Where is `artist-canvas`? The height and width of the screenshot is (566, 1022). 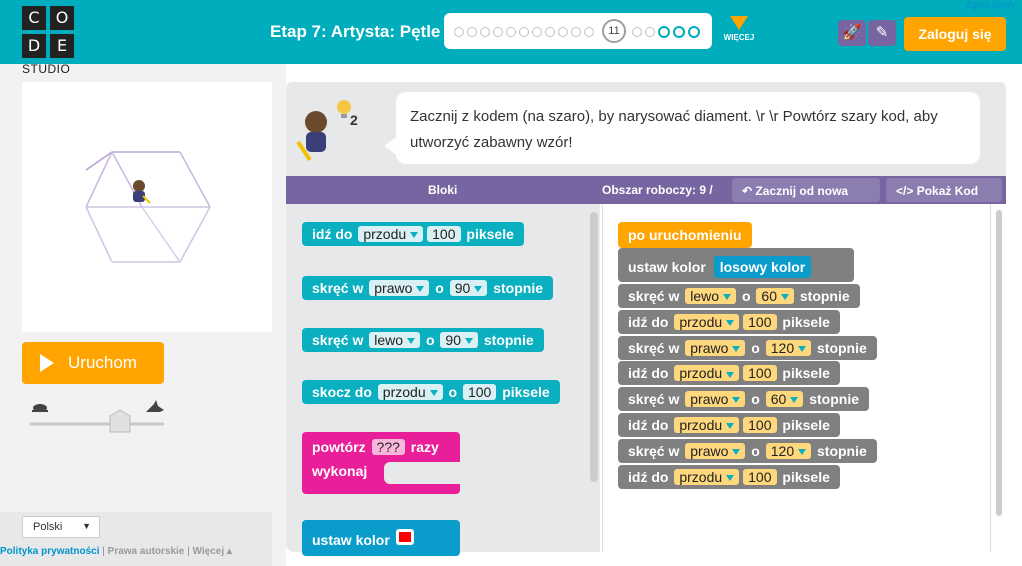 artist-canvas is located at coordinates (147, 207).